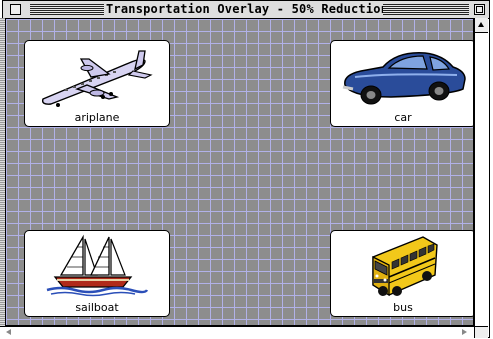  I want to click on bus-icon, so click(405, 266).